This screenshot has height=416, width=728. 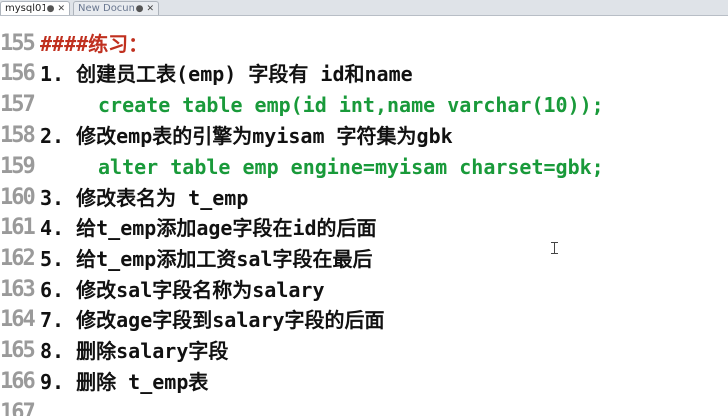 What do you see at coordinates (18, 227) in the screenshot?
I see `line-number: 161` at bounding box center [18, 227].